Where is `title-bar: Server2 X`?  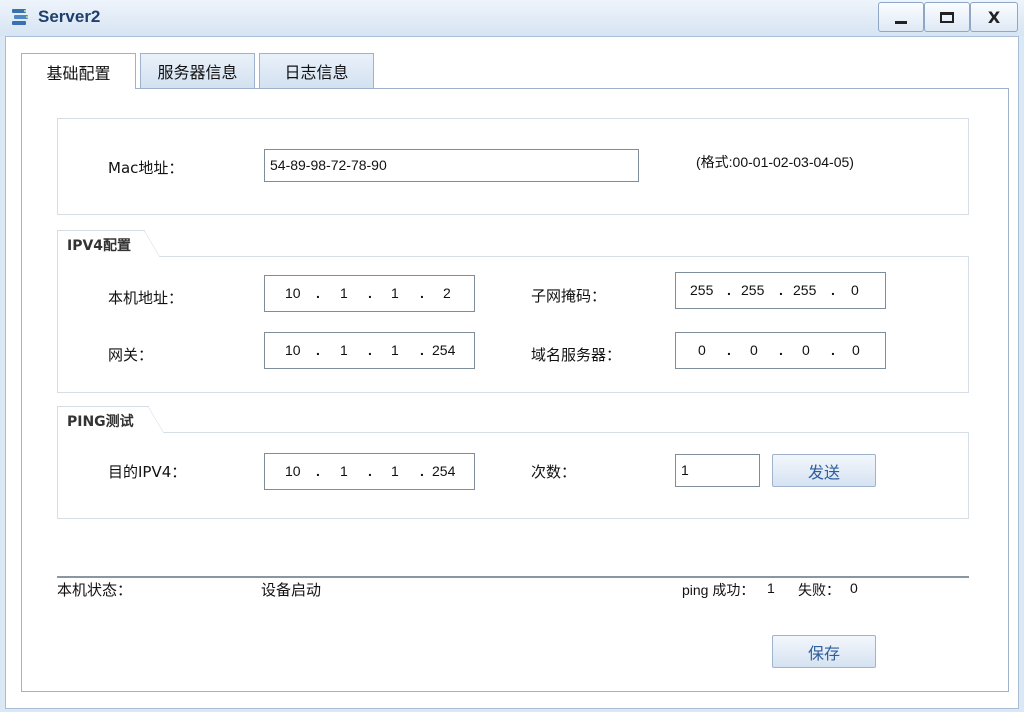
title-bar: Server2 X is located at coordinates (512, 18).